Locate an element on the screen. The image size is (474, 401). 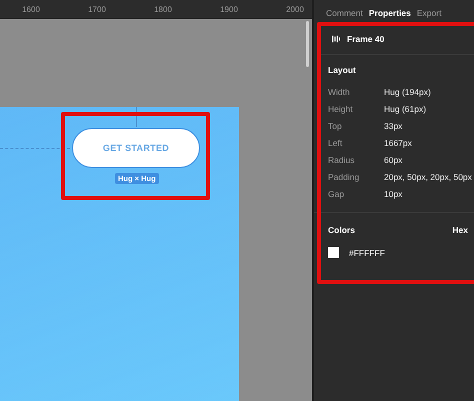
panel-tab: Comment is located at coordinates (344, 13).